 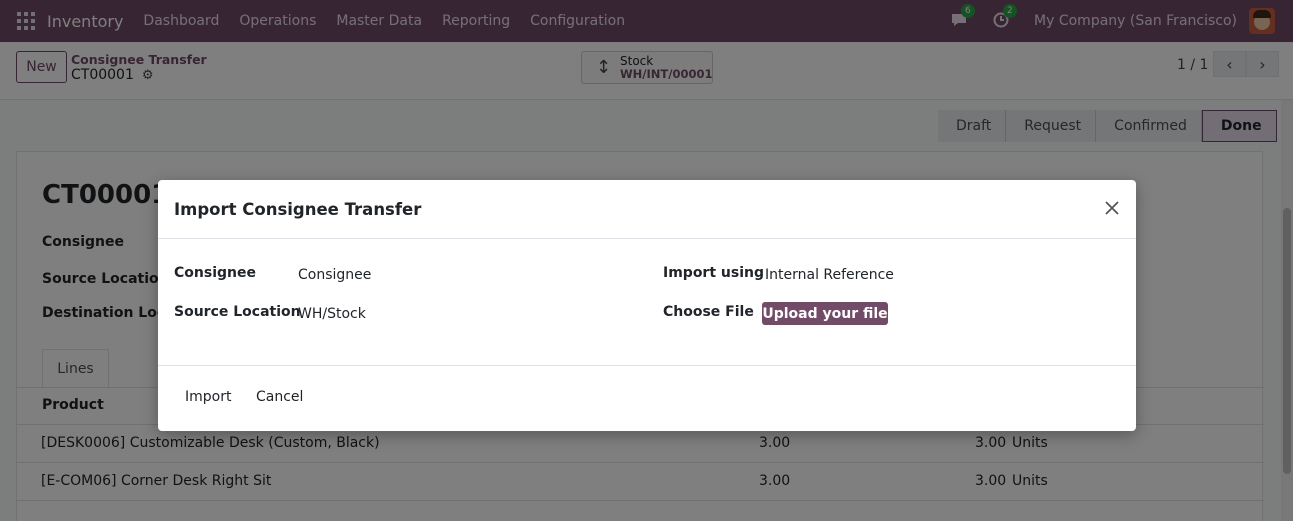 I want to click on dialog-title: Import Consignee Transfer, so click(x=298, y=209).